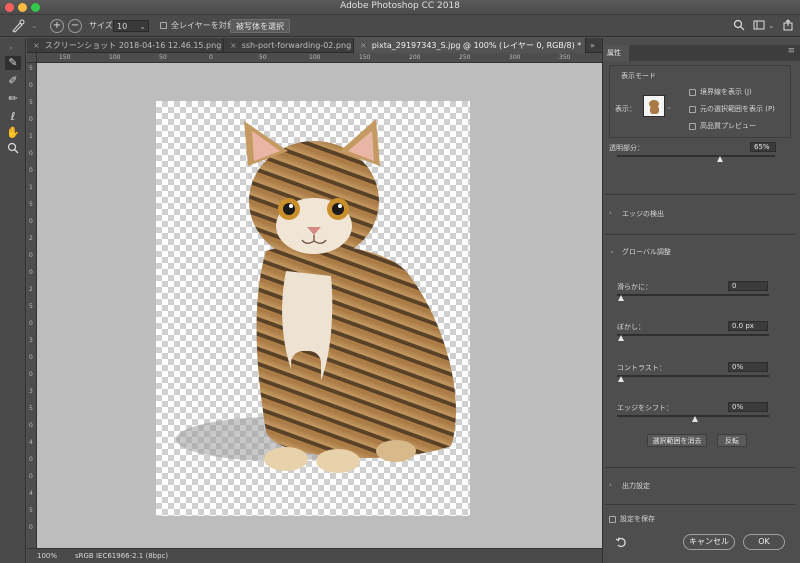 The image size is (800, 563). I want to click on zoom-icon, so click(13, 149).